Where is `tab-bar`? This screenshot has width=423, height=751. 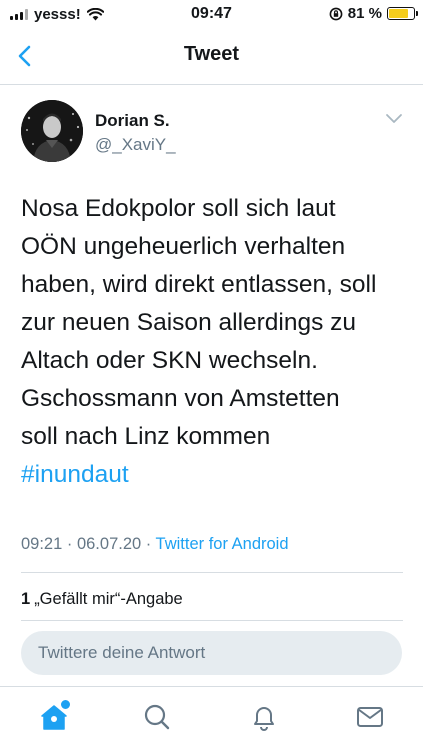 tab-bar is located at coordinates (211, 718).